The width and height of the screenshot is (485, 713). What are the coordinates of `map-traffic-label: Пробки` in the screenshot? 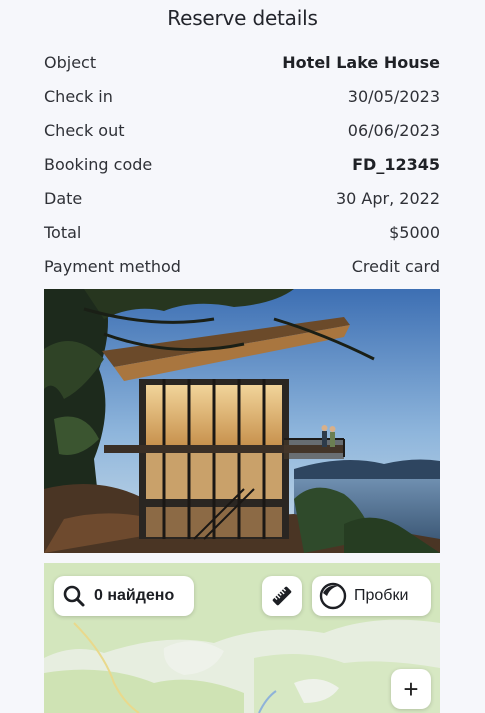 It's located at (381, 595).